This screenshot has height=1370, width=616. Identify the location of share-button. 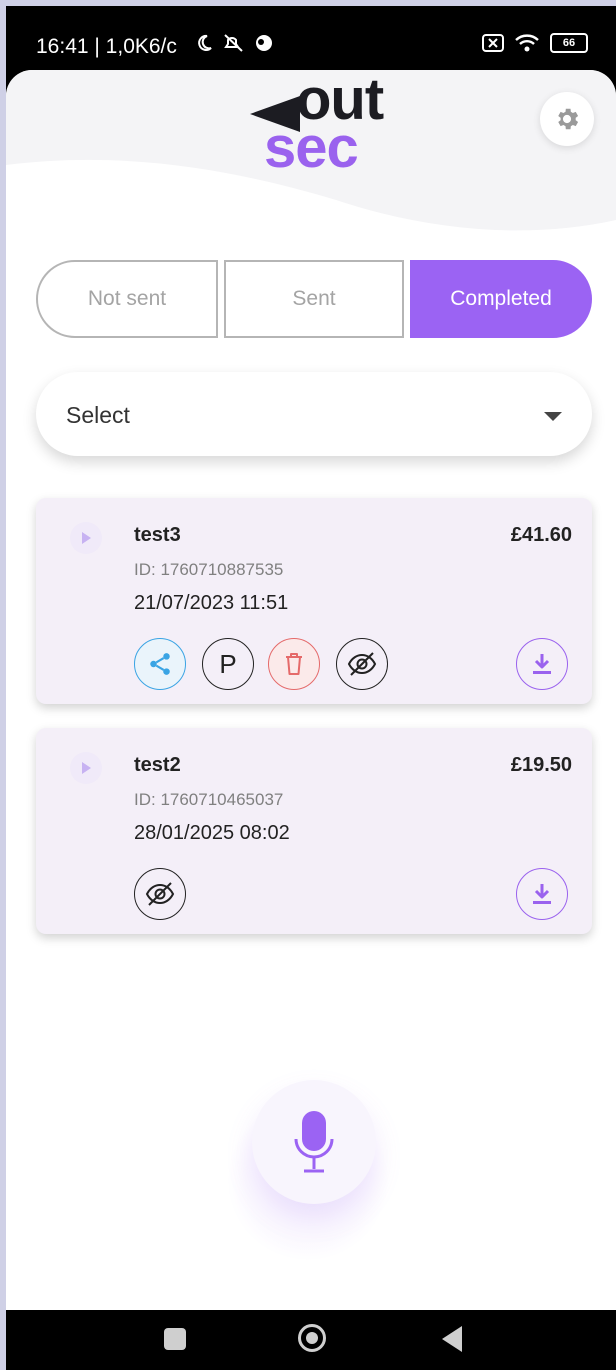
(160, 664).